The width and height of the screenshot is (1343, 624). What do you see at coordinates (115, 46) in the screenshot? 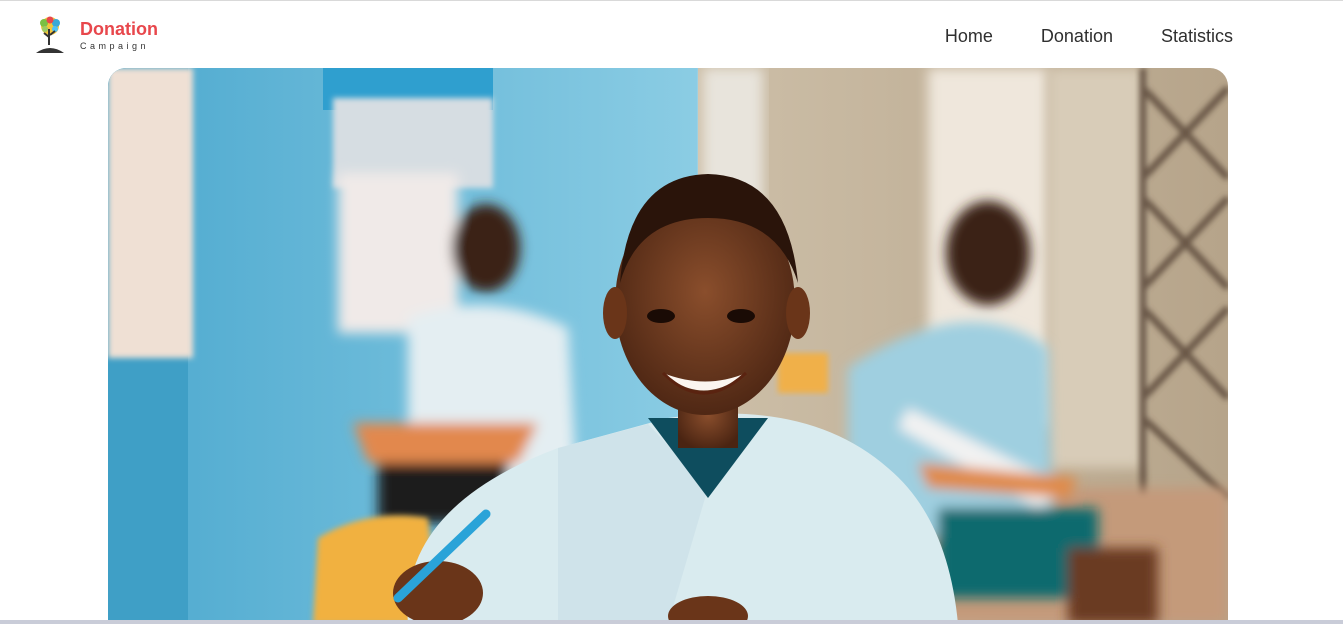
I see `brand-tagline: Campaign` at bounding box center [115, 46].